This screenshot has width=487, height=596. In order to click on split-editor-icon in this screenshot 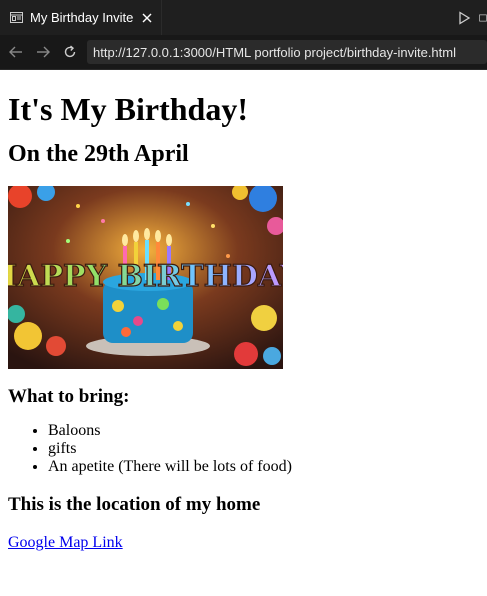, I will do `click(483, 18)`.